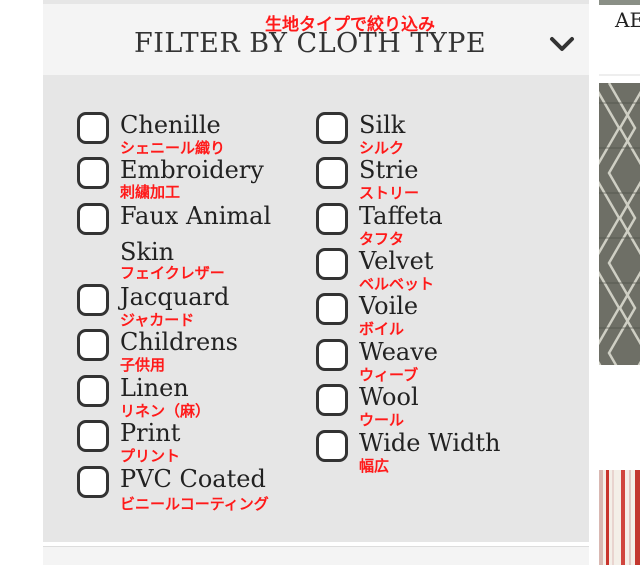 The image size is (640, 565). What do you see at coordinates (310, 43) in the screenshot?
I see `filter-title: FILTER BY CLOTH TYPE` at bounding box center [310, 43].